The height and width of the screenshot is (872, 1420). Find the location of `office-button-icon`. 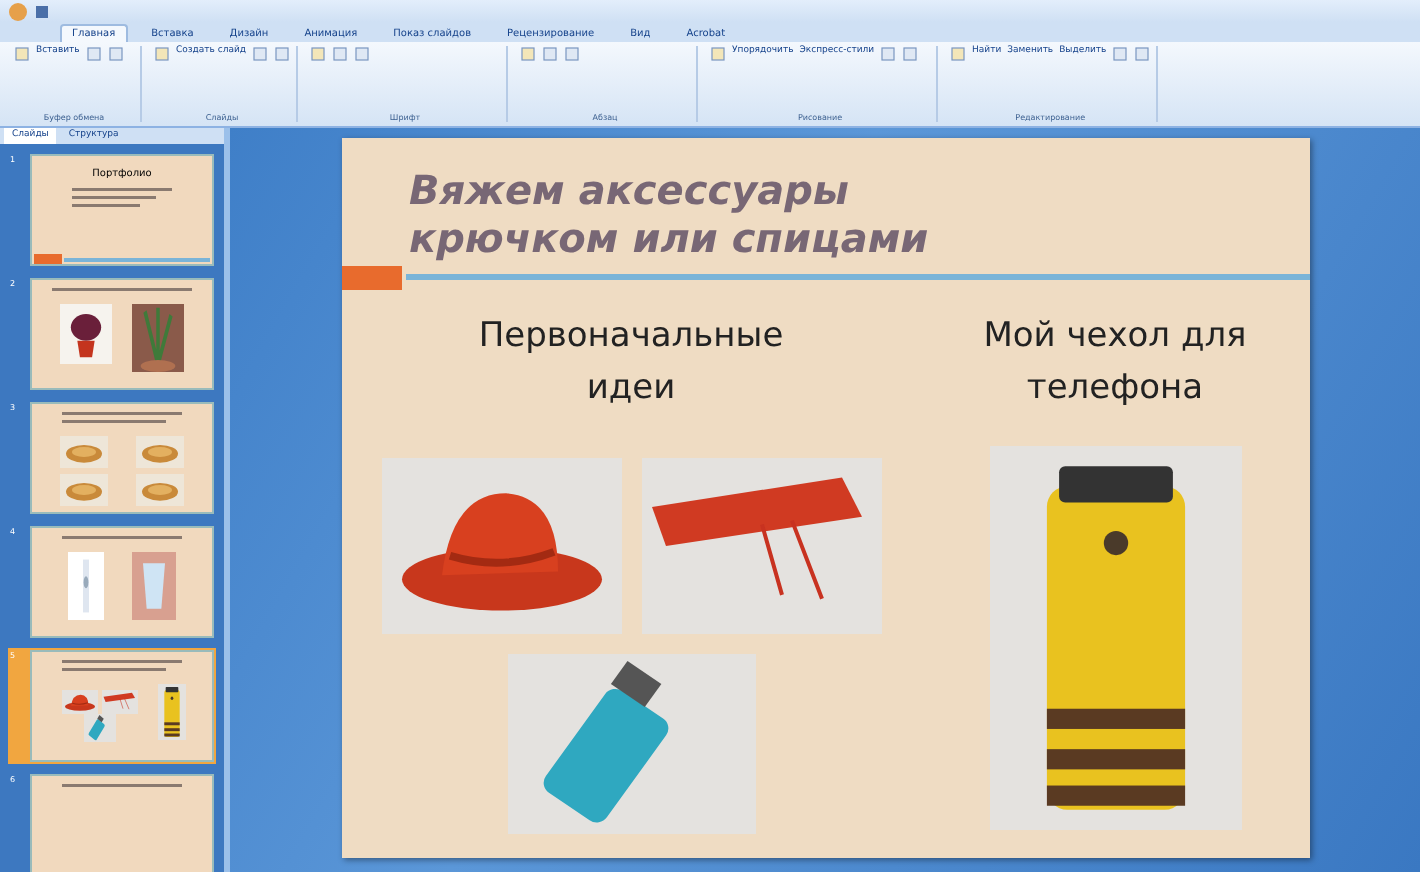

office-button-icon is located at coordinates (18, 11).